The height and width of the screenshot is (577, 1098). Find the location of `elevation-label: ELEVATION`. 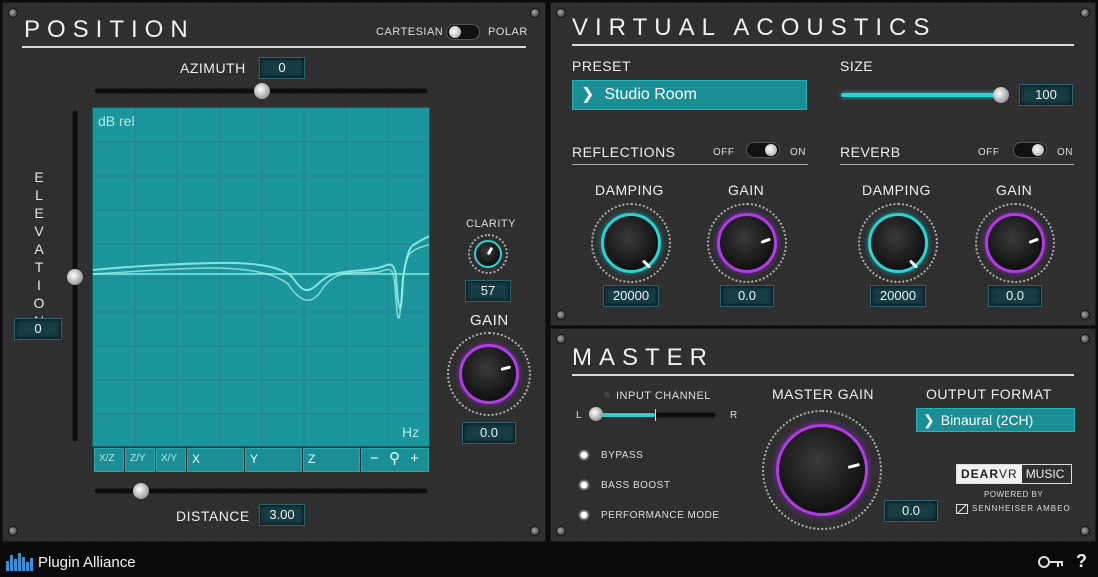

elevation-label: ELEVATION is located at coordinates (39, 249).